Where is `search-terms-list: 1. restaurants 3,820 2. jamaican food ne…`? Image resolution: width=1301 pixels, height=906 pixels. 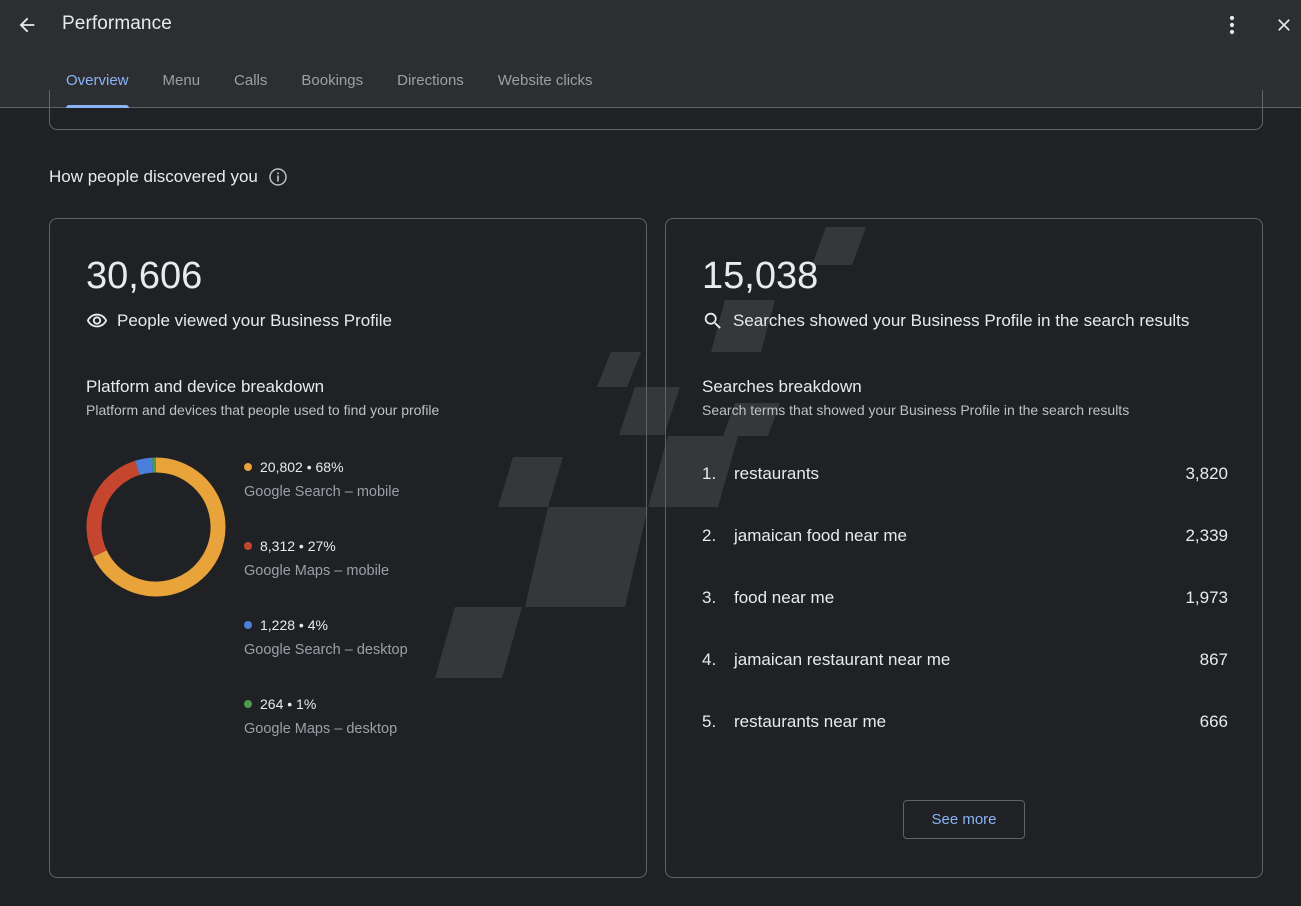
search-terms-list: 1. restaurants 3,820 2. jamaican food ne… is located at coordinates (965, 619).